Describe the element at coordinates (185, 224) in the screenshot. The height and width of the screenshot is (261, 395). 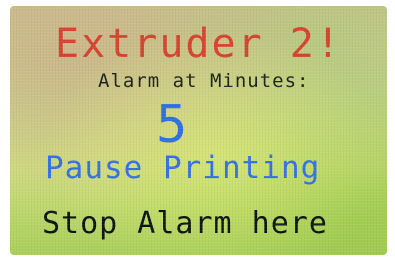
I see `stop-alarm-button: Stop Alarm here` at that location.